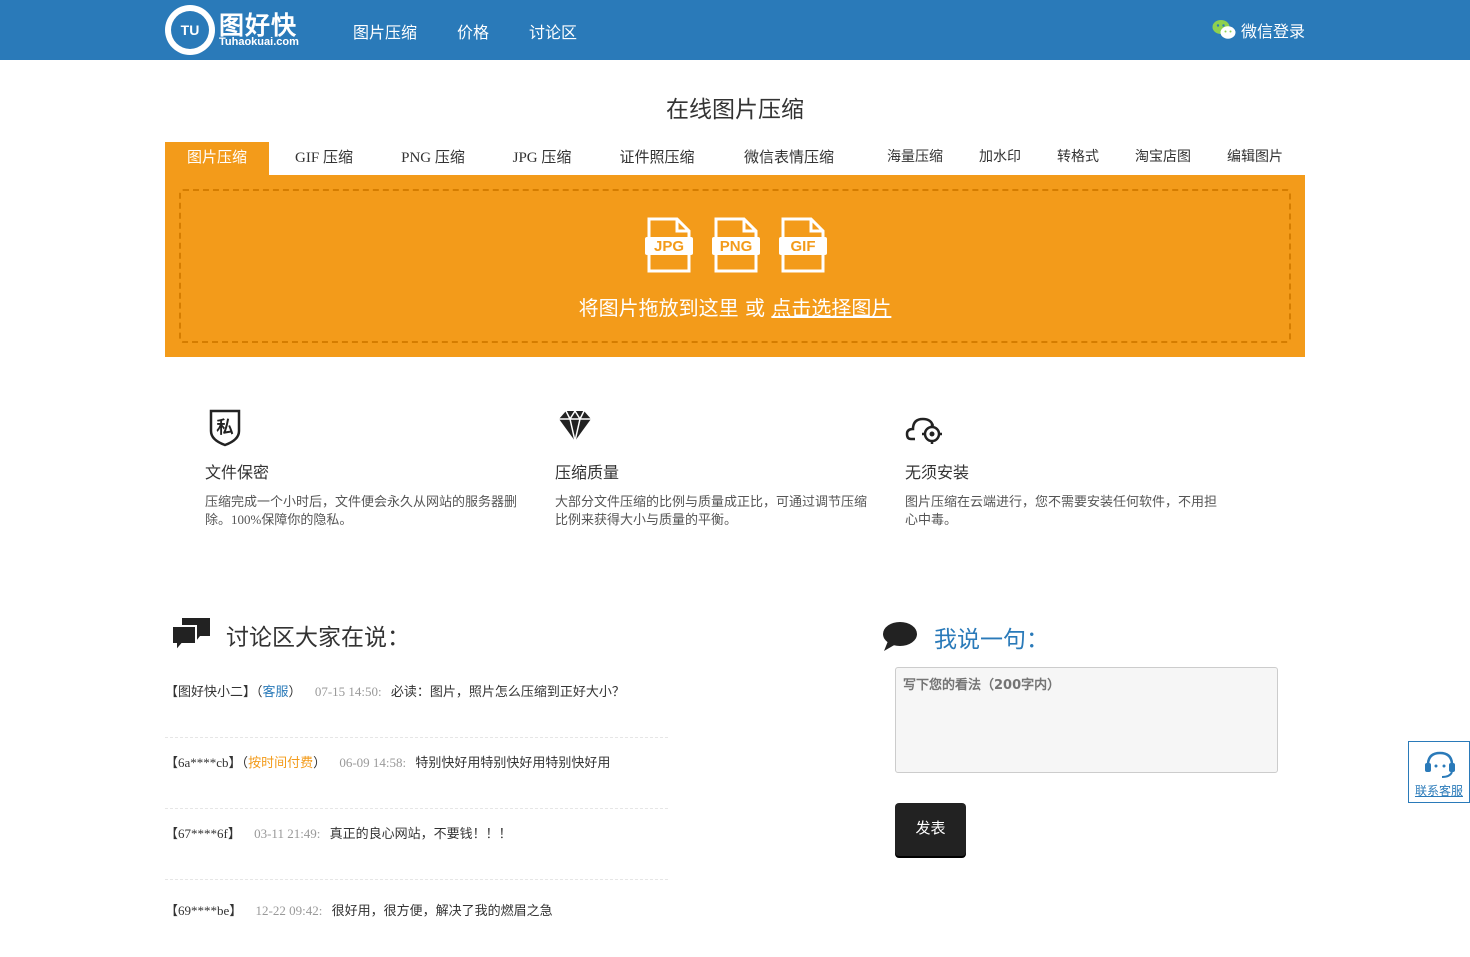 The image size is (1470, 957). Describe the element at coordinates (1078, 158) in the screenshot. I see `tab-convert-format: 转格式` at that location.